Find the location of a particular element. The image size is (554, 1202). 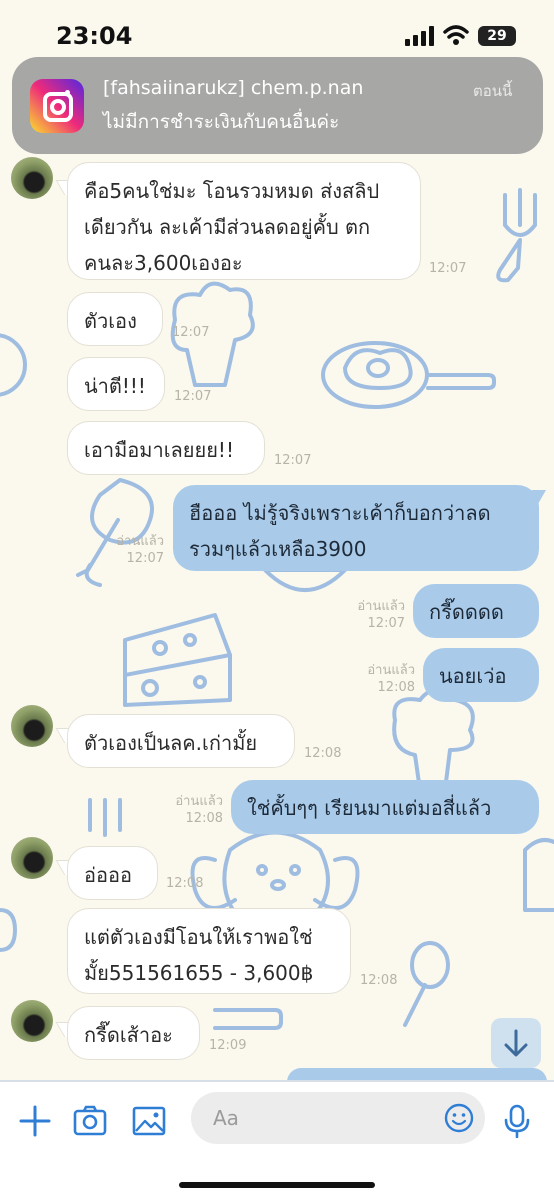

message-line: นอยเว่อ is located at coordinates (473, 676).